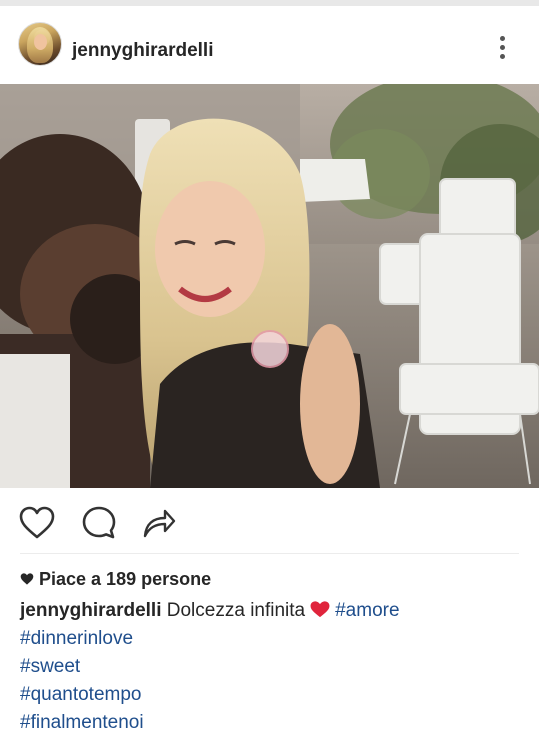  I want to click on caption-text: Dolcezza infinita, so click(236, 610).